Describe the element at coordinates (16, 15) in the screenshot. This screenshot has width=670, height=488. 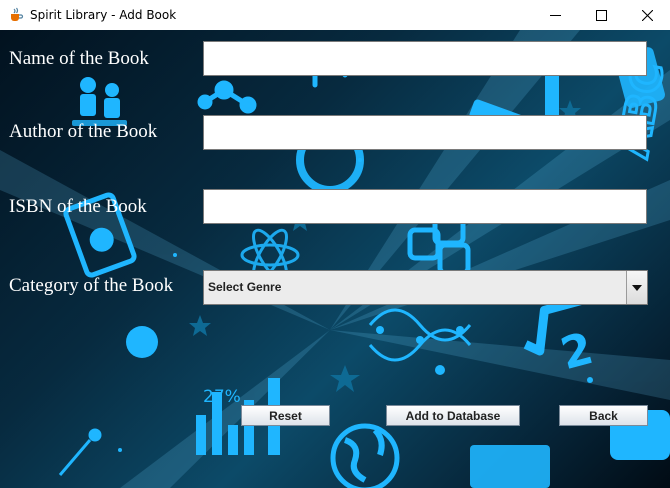
I see `java-cup-icon` at that location.